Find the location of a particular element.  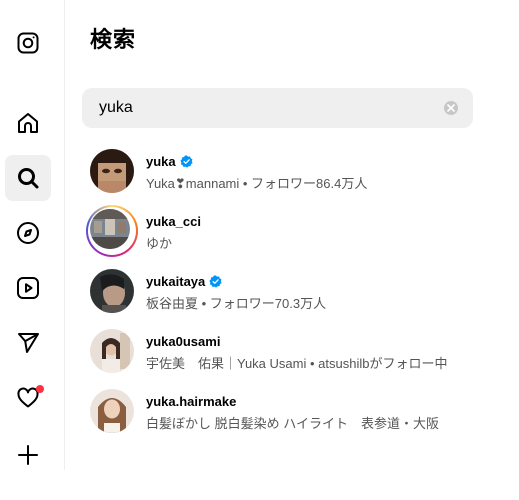

search-result-item: yuka_cci ゆか is located at coordinates (292, 233).